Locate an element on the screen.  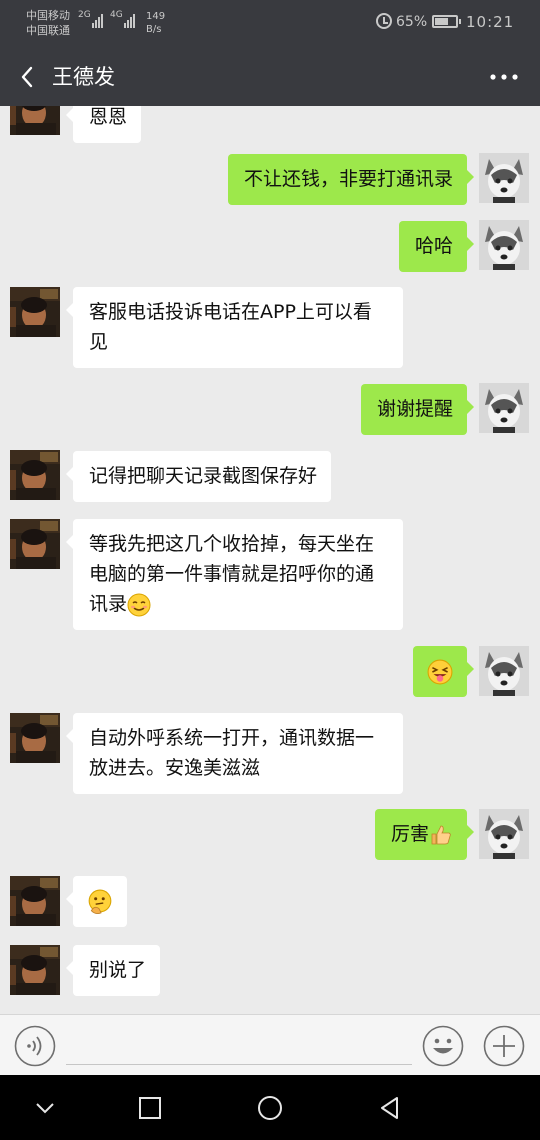
carrier-names: 中国移动 中国联通 is located at coordinates (48, 23).